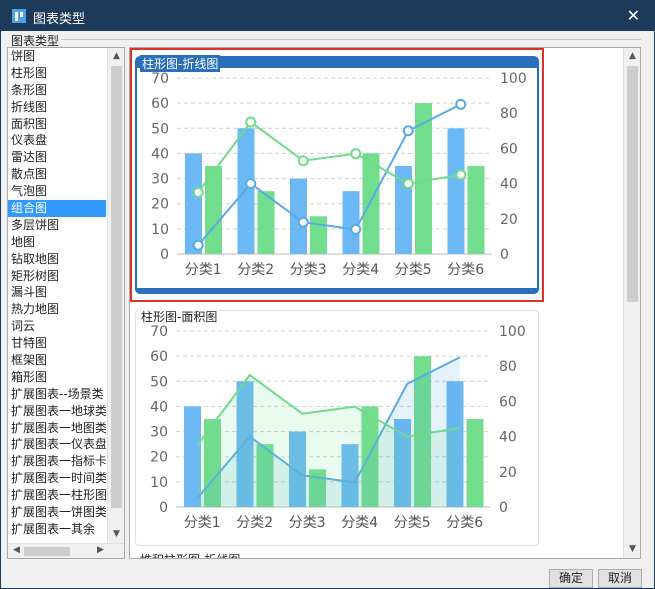  Describe the element at coordinates (159, 357) in the screenshot. I see `left-tick-label: 60` at that location.